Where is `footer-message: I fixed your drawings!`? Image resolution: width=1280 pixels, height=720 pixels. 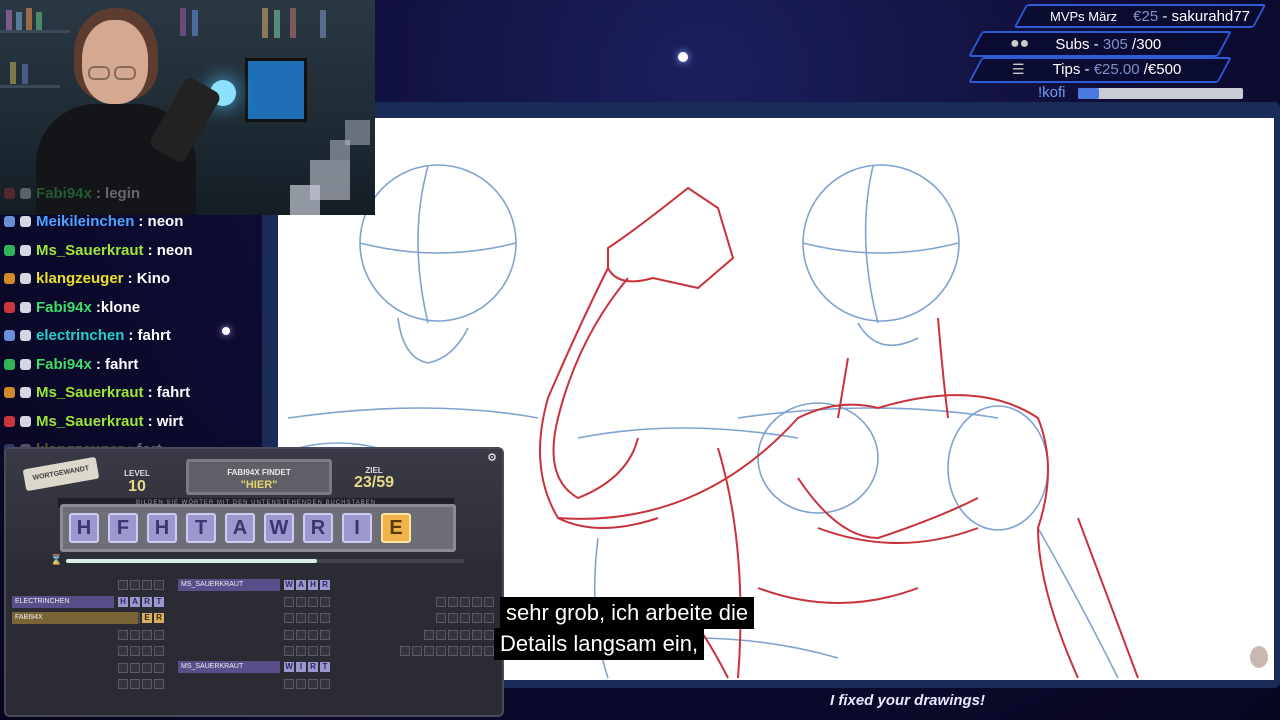
footer-message: I fixed your drawings! is located at coordinates (908, 700).